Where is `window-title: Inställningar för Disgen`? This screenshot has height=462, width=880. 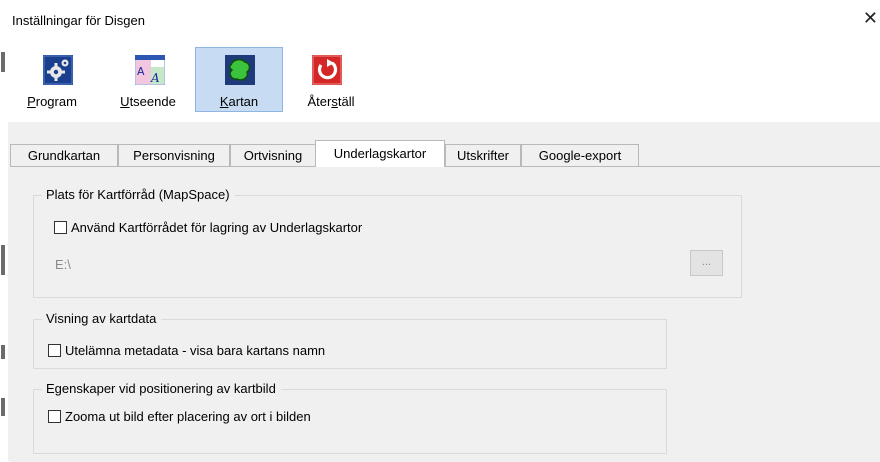
window-title: Inställningar för Disgen is located at coordinates (78, 20).